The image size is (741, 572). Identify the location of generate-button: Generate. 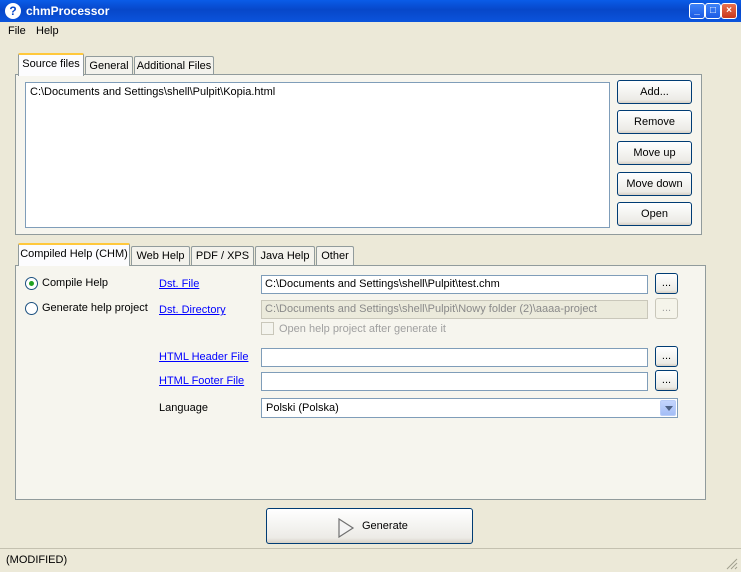
(369, 526).